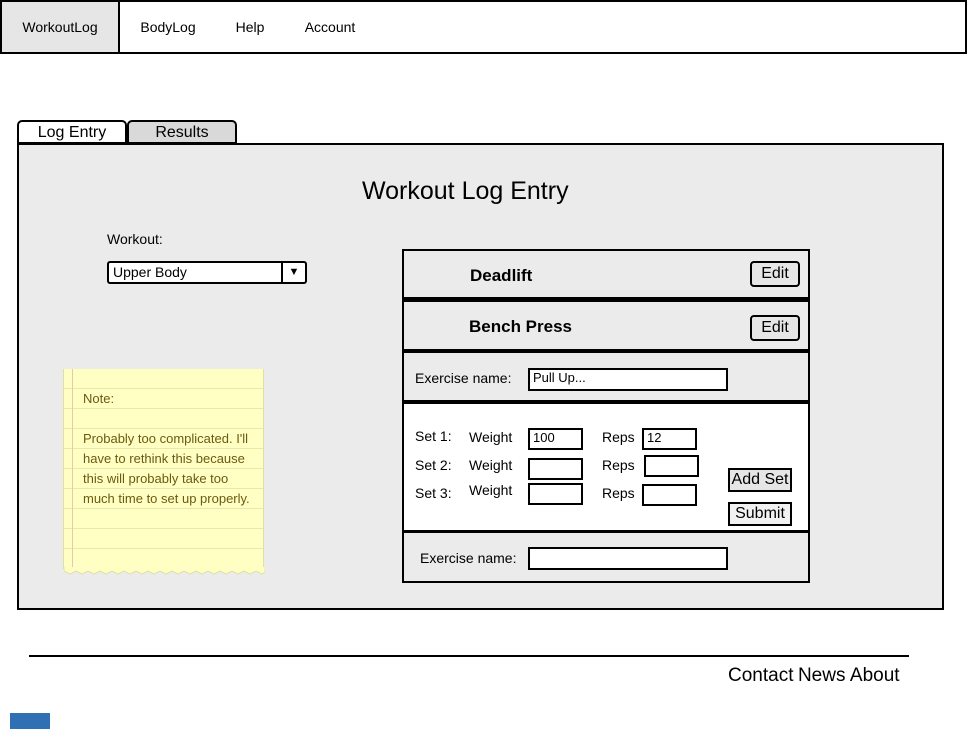 Image resolution: width=967 pixels, height=729 pixels. Describe the element at coordinates (628, 558) in the screenshot. I see `exercise-name-input` at that location.